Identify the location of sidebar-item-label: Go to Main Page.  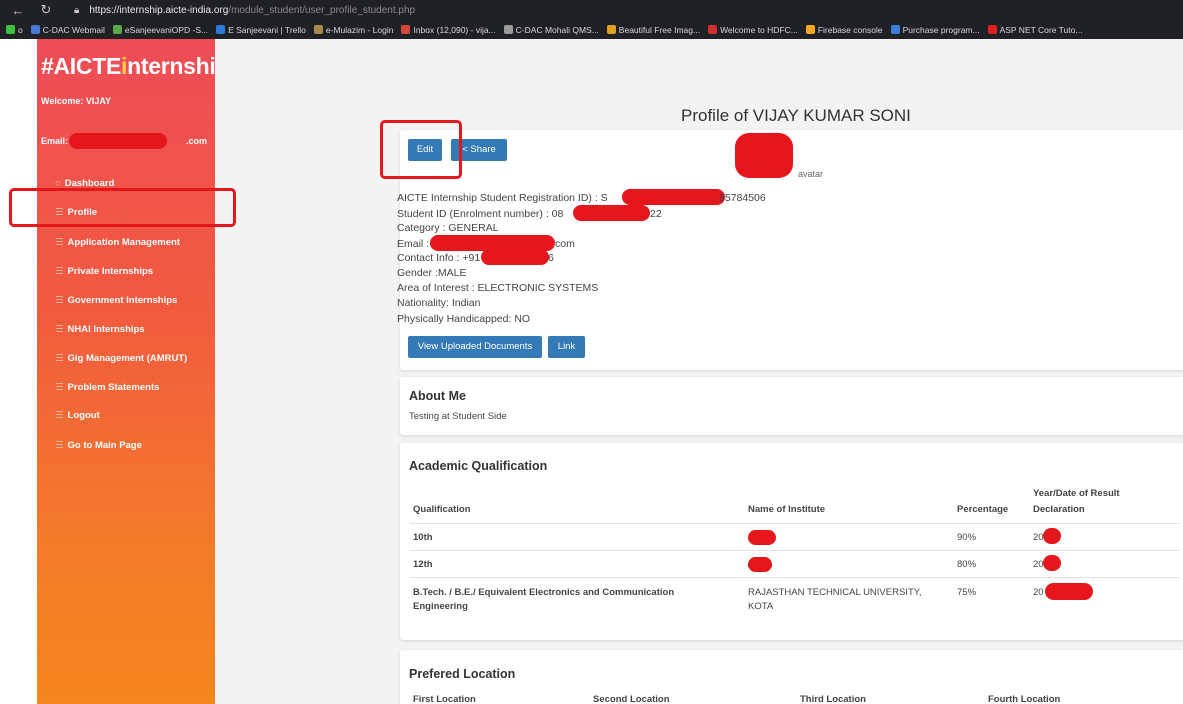
(104, 445).